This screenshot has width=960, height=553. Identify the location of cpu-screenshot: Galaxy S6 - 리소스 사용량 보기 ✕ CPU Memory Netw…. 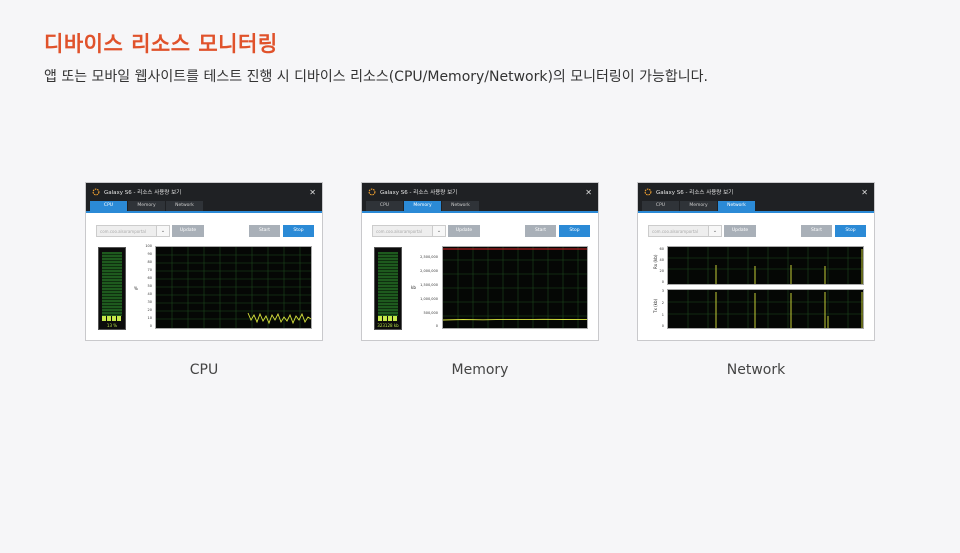
(204, 261).